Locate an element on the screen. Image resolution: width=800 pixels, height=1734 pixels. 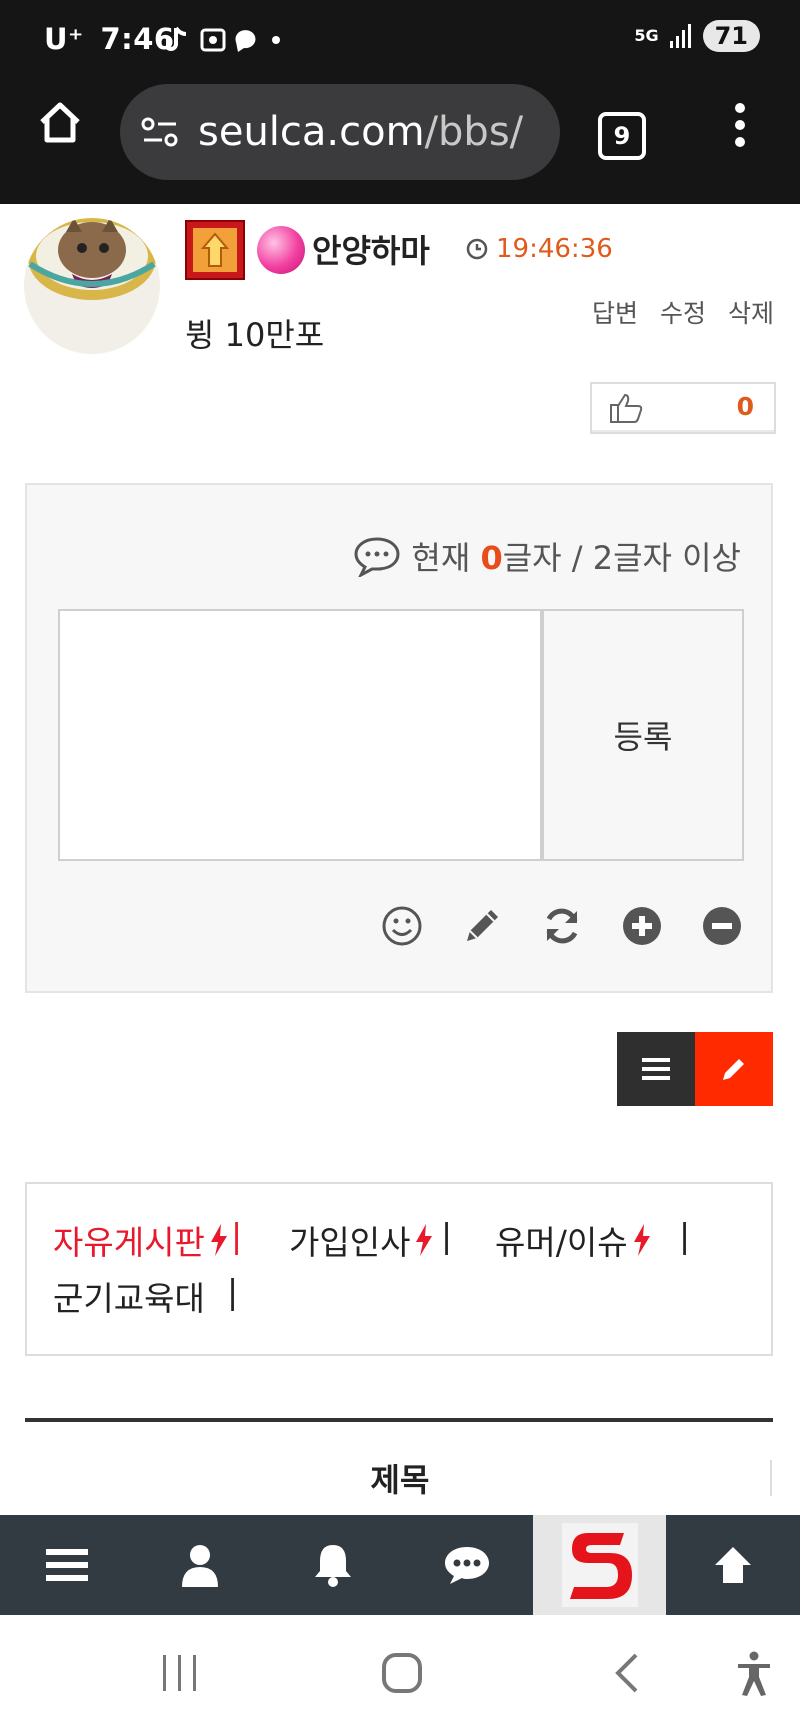
hamburger-icon is located at coordinates (66, 1565).